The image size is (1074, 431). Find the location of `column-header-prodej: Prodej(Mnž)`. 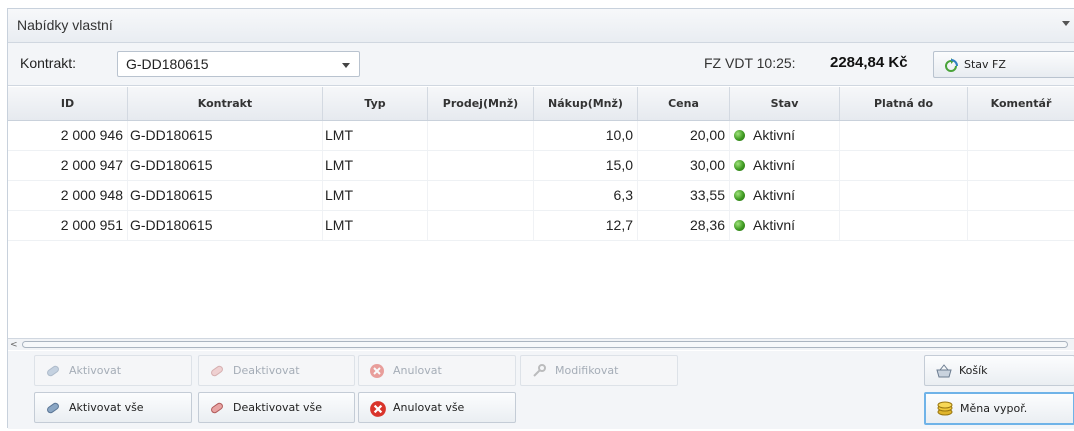

column-header-prodej: Prodej(Mnž) is located at coordinates (481, 103).